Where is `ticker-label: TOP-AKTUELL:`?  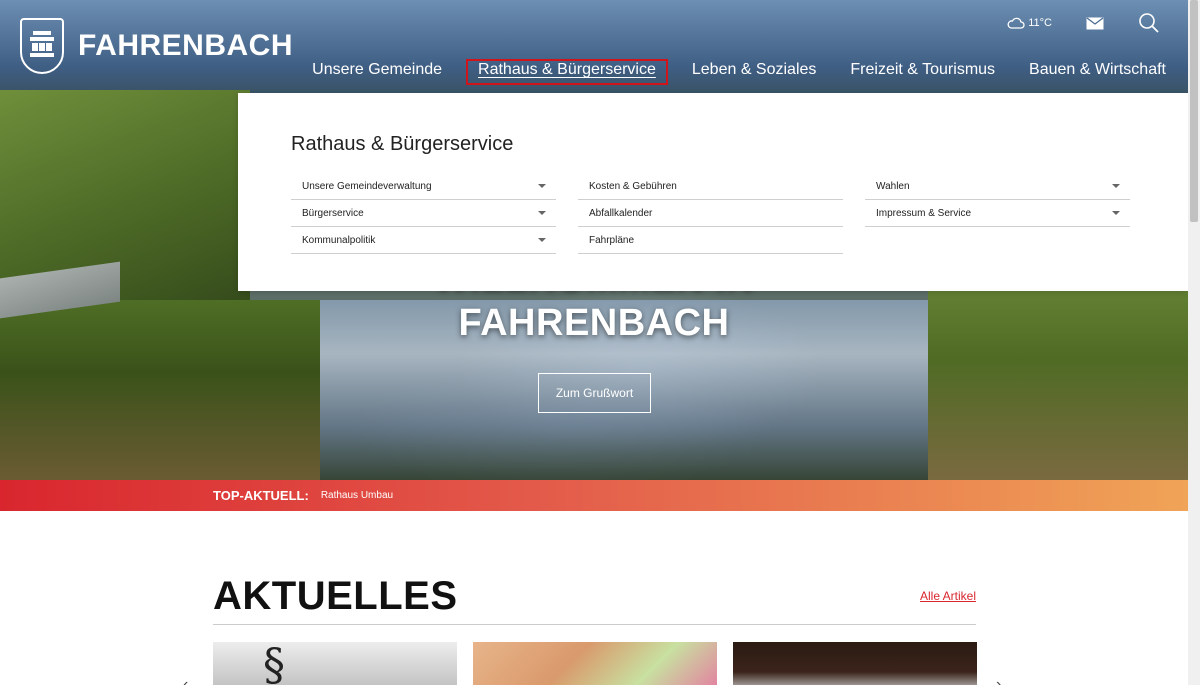
ticker-label: TOP-AKTUELL: is located at coordinates (261, 495).